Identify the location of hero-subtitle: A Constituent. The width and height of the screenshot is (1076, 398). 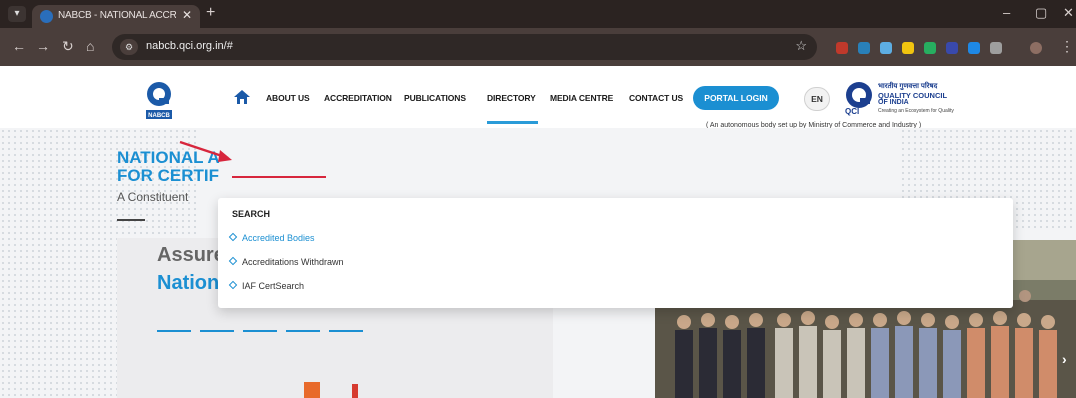
(153, 197).